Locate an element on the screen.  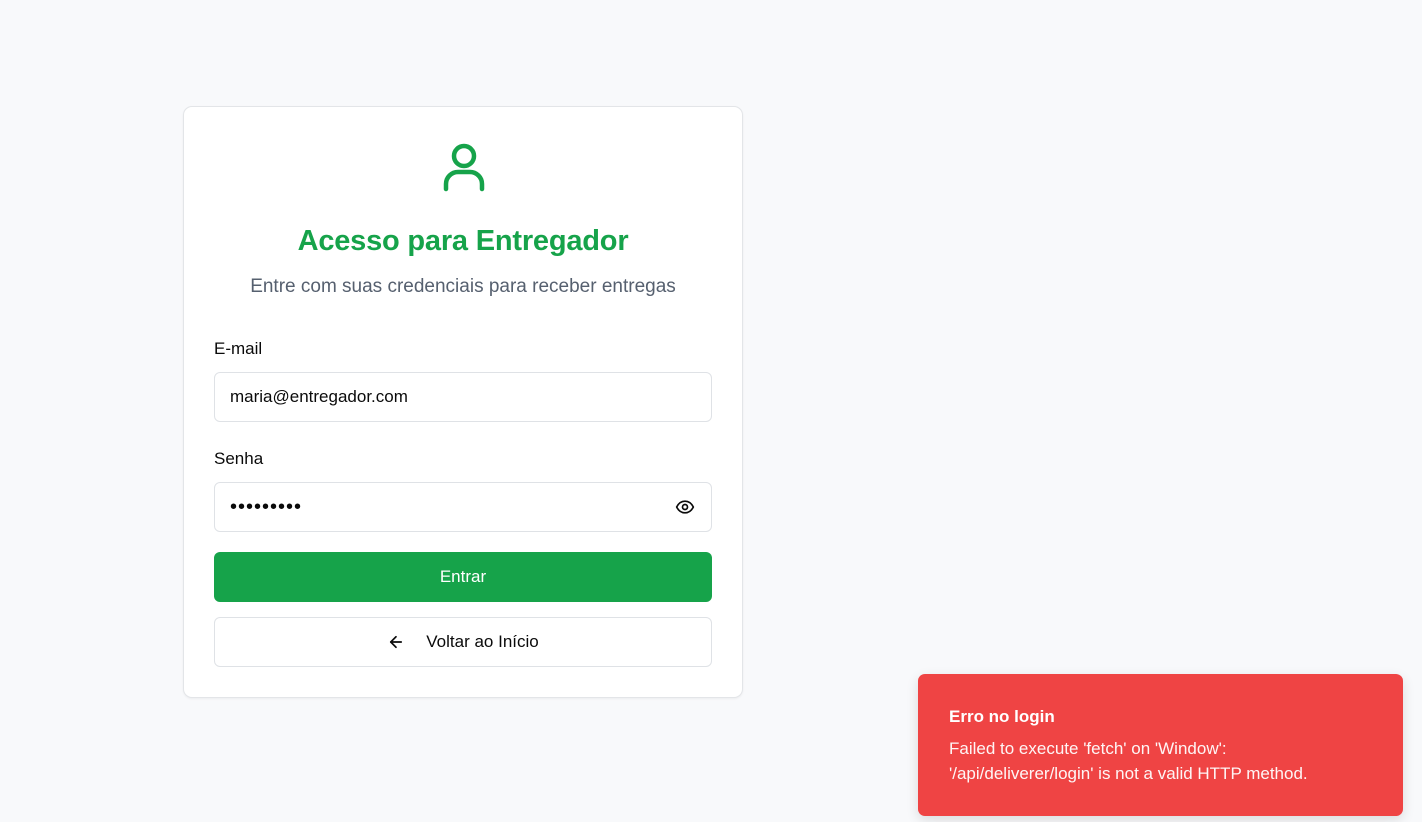
toast-message-line: Failed to execute 'fetch' on 'Window': is located at coordinates (1088, 748).